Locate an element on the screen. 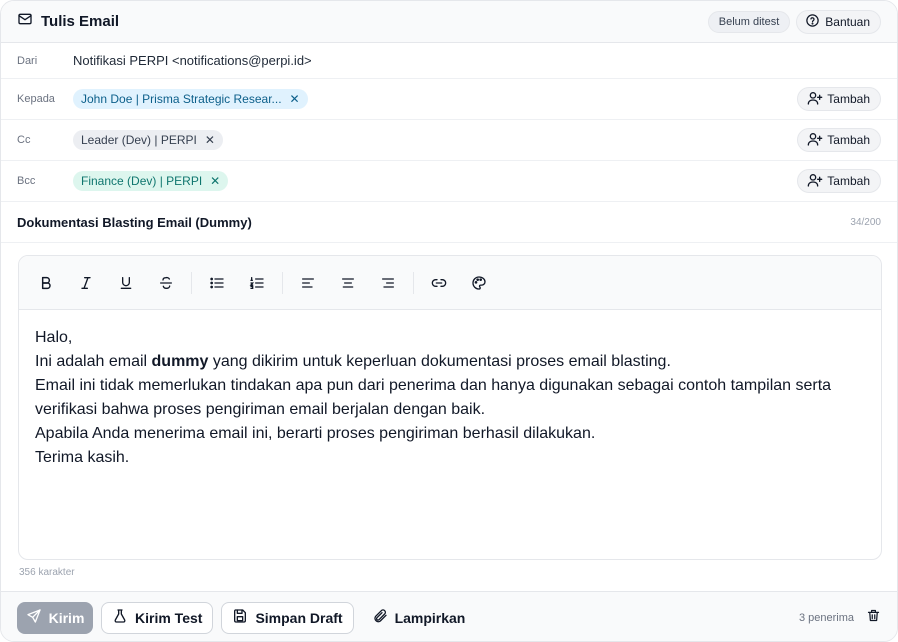 Image resolution: width=898 pixels, height=642 pixels. to-label: Kepada is located at coordinates (36, 99).